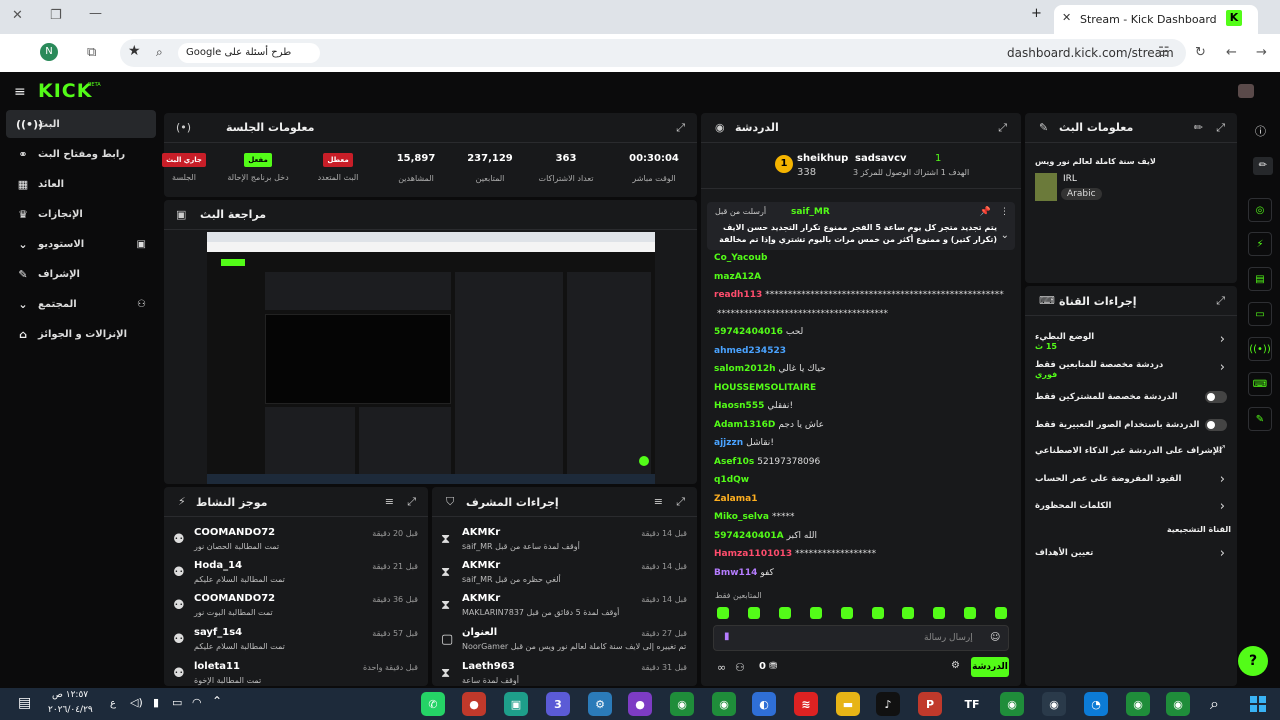 The height and width of the screenshot is (720, 1280). I want to click on recorder-icon: ●, so click(474, 704).